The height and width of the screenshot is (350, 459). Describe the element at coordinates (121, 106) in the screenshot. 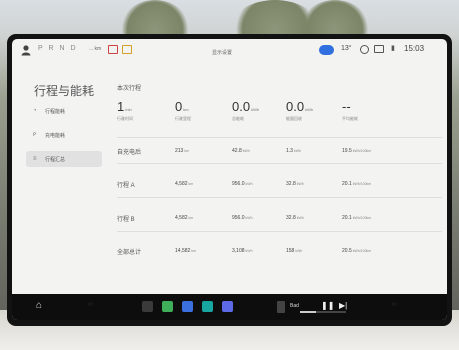

I see `stat-value: 1` at that location.